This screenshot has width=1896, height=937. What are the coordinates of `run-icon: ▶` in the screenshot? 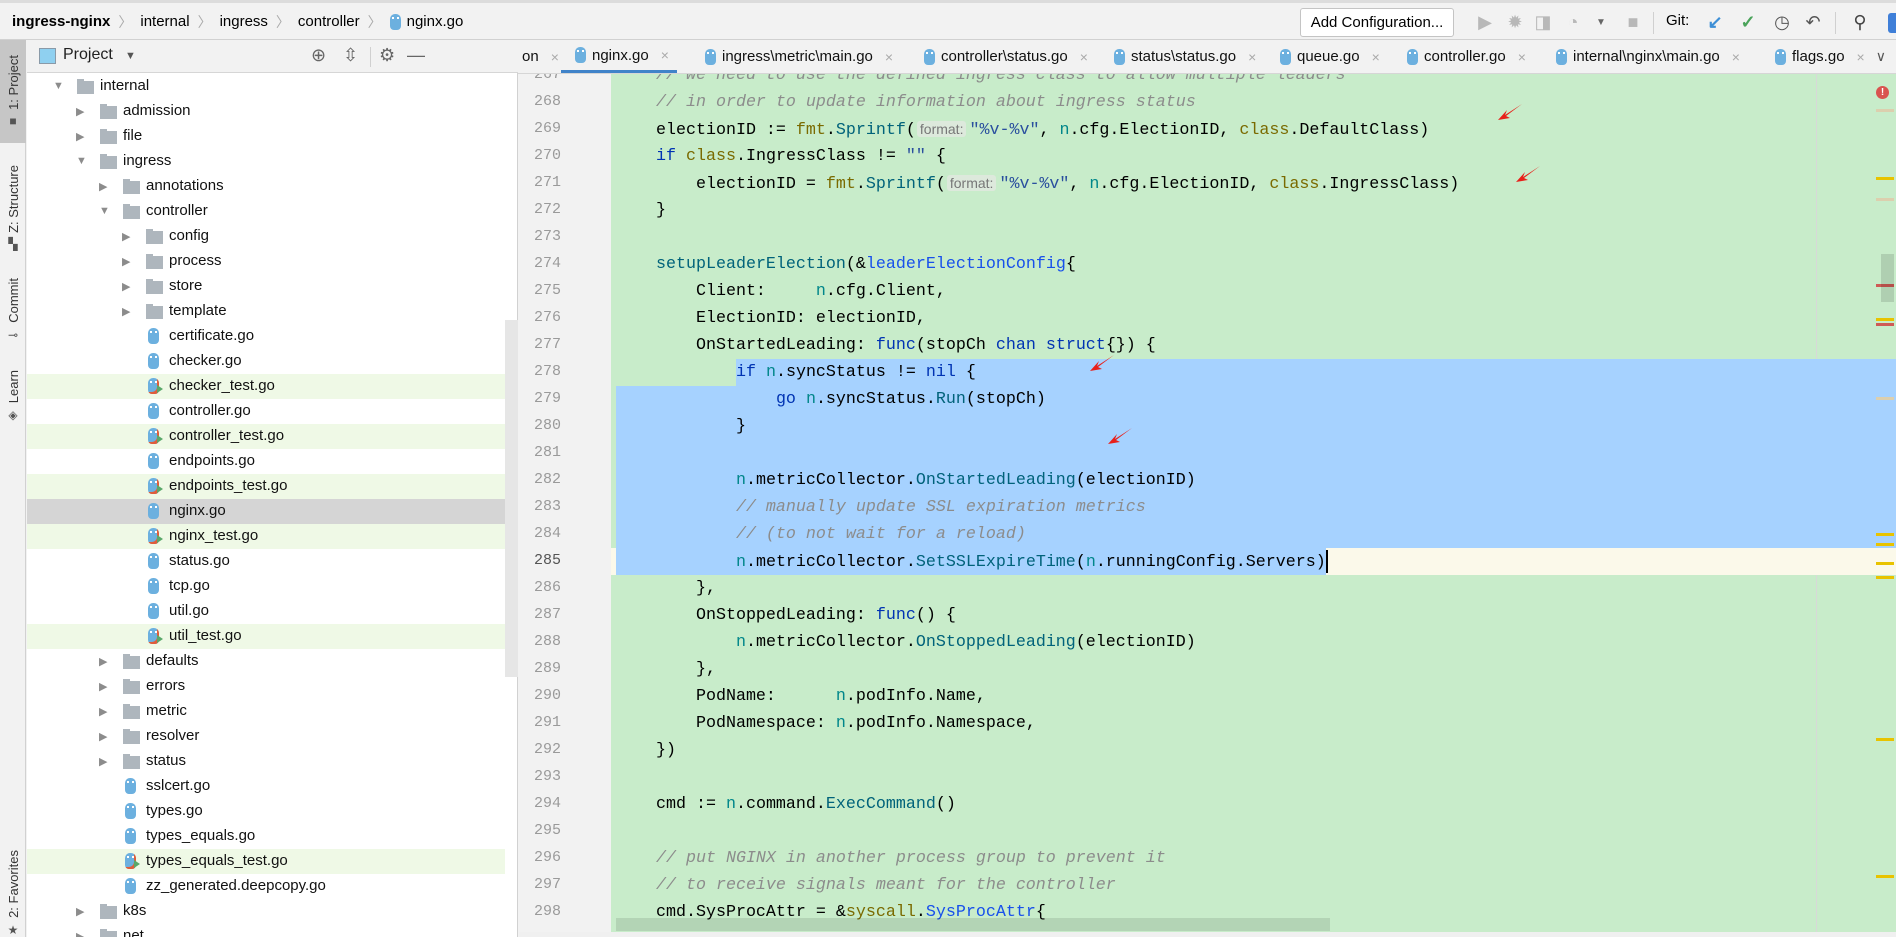 It's located at (1485, 22).